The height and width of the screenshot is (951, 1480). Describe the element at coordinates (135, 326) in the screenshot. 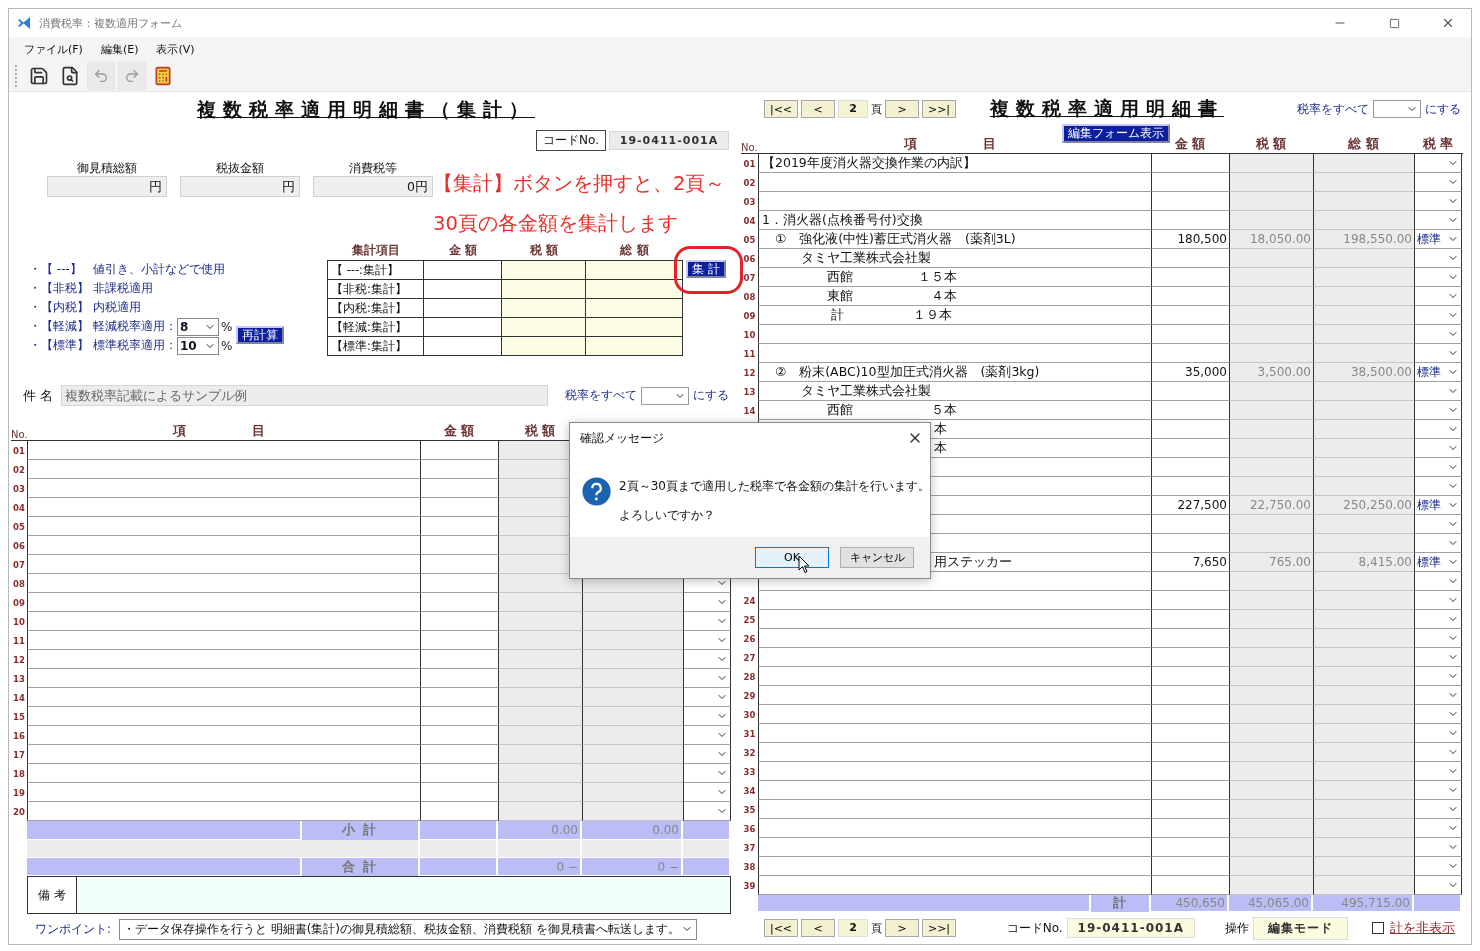

I see `legend-text: 軽減税率適用：` at that location.